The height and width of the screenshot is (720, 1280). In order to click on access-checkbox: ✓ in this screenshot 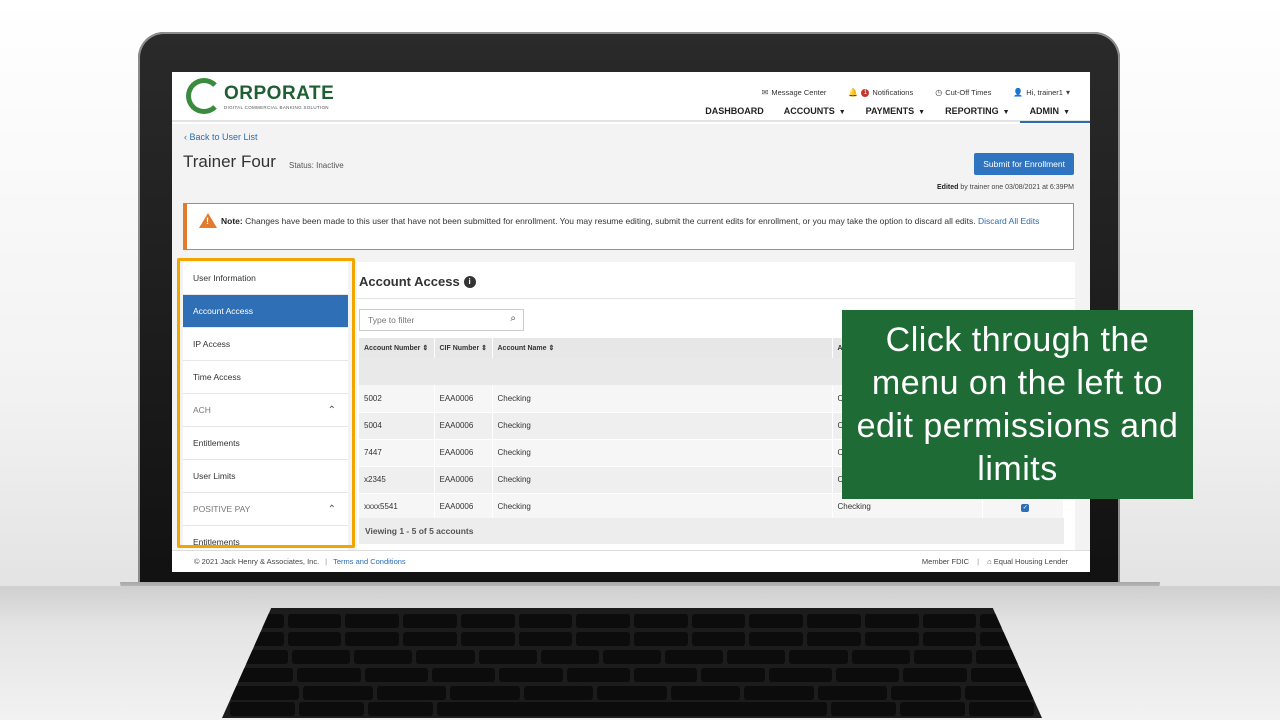, I will do `click(1025, 507)`.